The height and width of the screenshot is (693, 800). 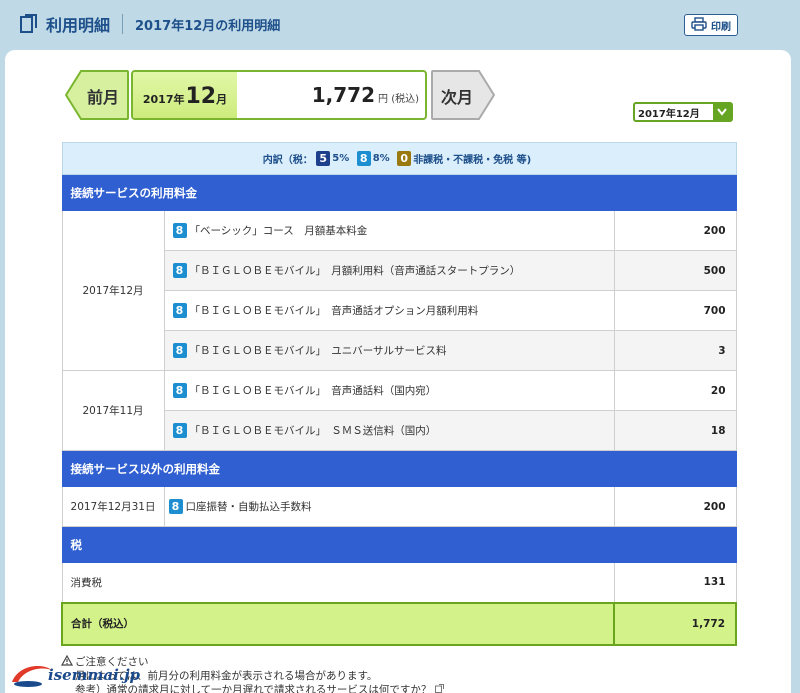 I want to click on row-description: 8 口座振替・自動払込手数料, so click(x=389, y=506).